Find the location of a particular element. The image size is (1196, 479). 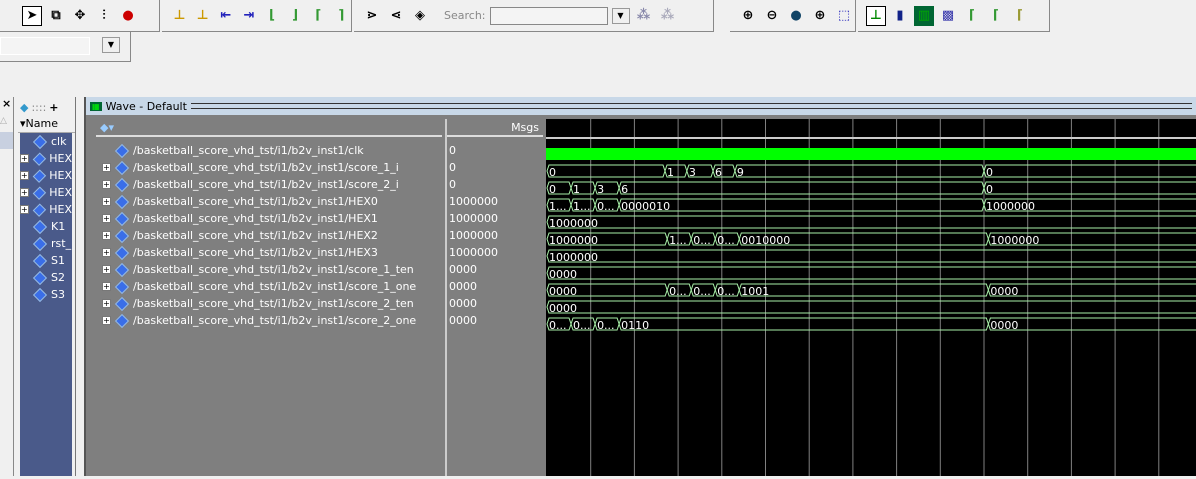

close-icon: × is located at coordinates (6, 103).